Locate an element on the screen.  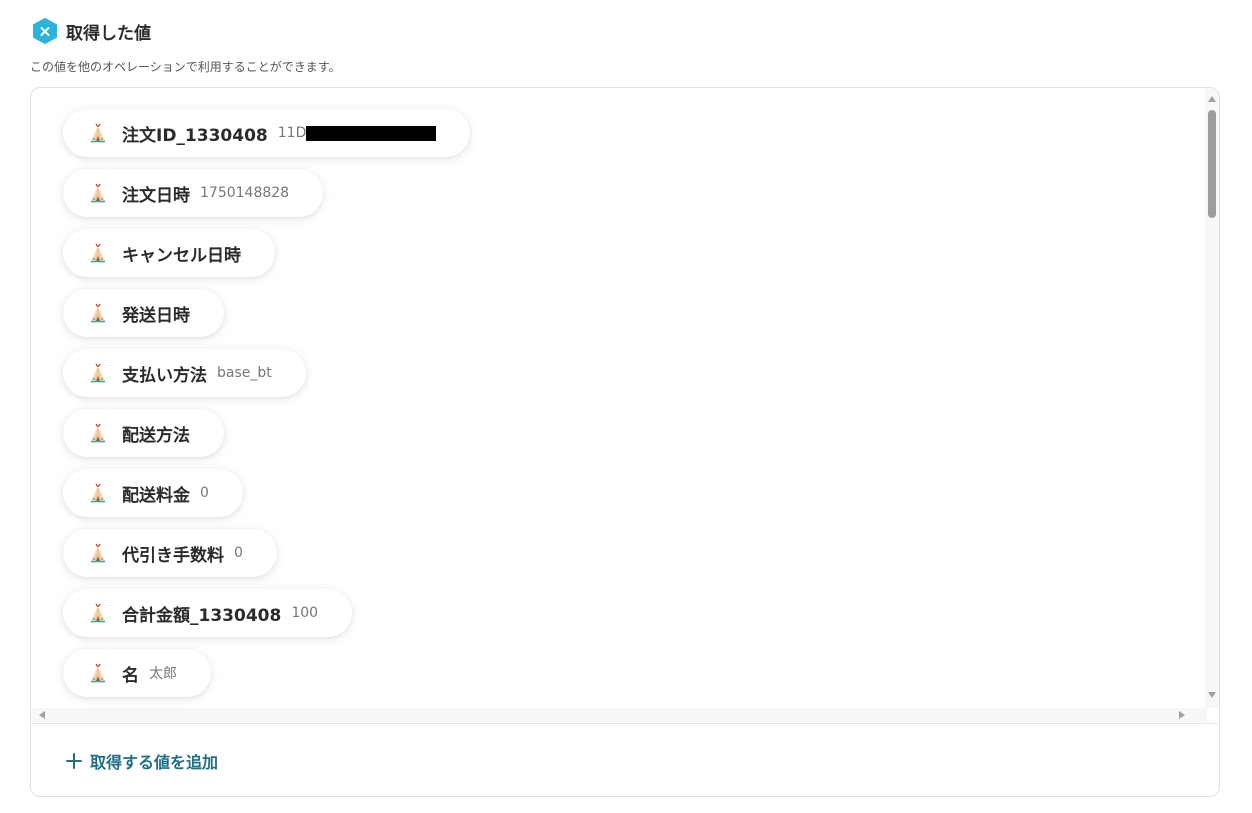
section-title: 取得した値 is located at coordinates (108, 33).